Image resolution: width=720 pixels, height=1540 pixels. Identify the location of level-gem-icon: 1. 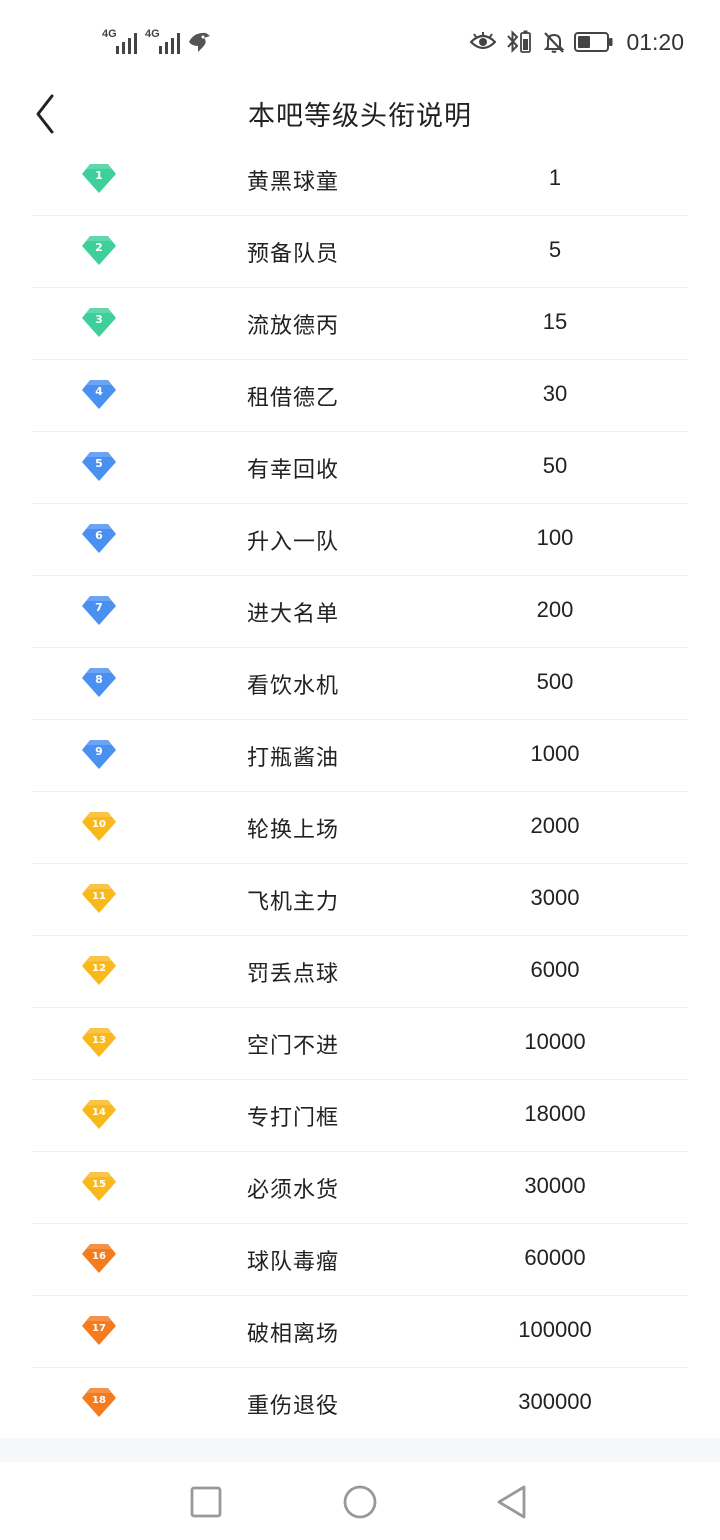
(99, 178).